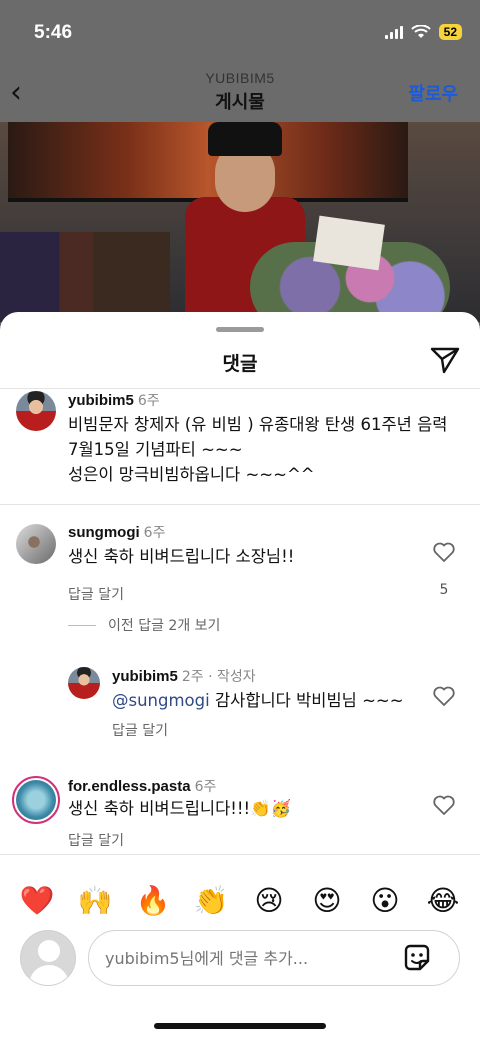 The height and width of the screenshot is (1039, 480). Describe the element at coordinates (85, 277) in the screenshot. I see `photo-gift-boxes` at that location.